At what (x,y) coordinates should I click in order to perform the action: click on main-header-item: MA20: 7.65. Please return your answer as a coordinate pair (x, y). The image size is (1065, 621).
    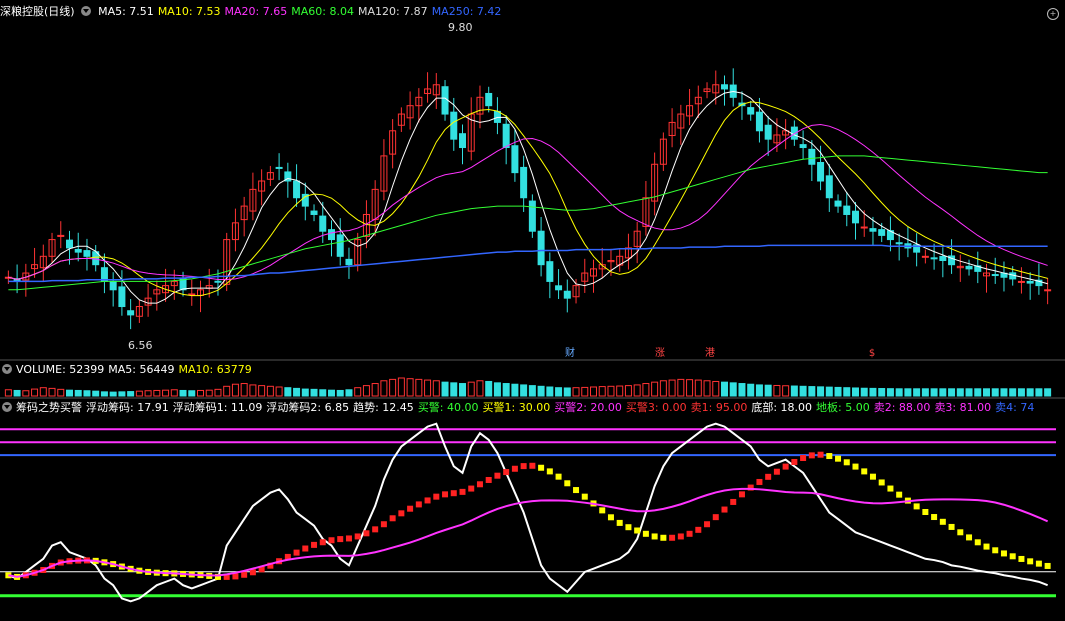
    Looking at the image, I should click on (256, 11).